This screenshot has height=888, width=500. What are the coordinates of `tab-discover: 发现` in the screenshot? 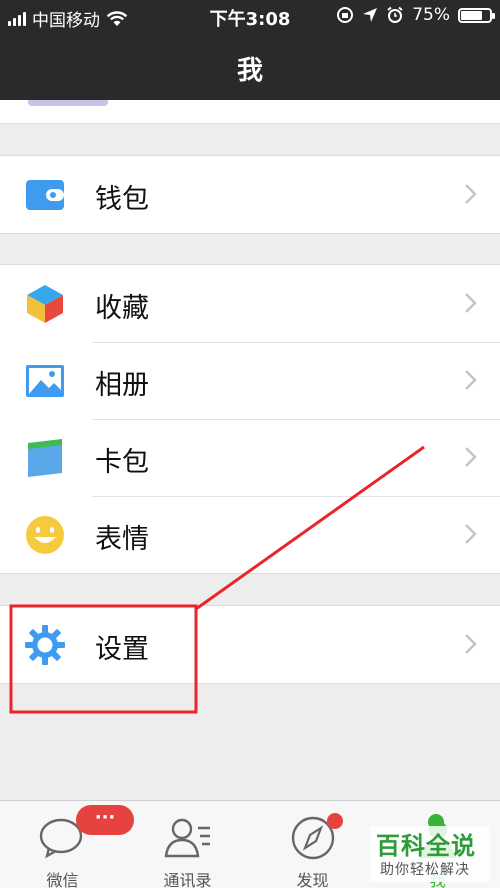 It's located at (312, 844).